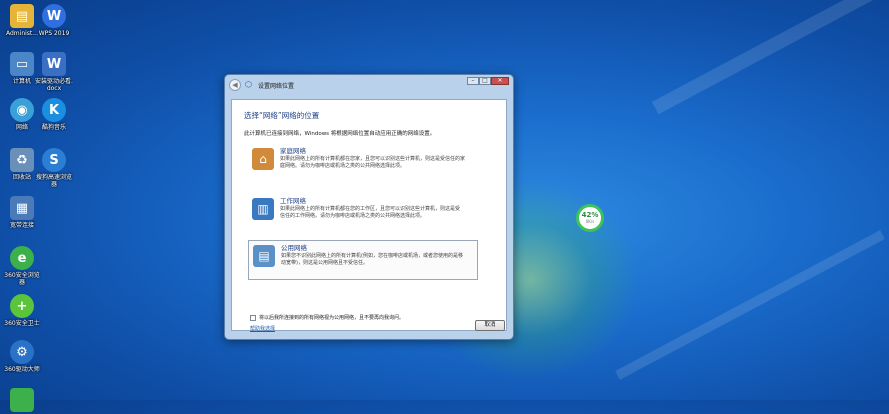 The height and width of the screenshot is (414, 889). I want to click on cancel-button: 取消, so click(490, 325).